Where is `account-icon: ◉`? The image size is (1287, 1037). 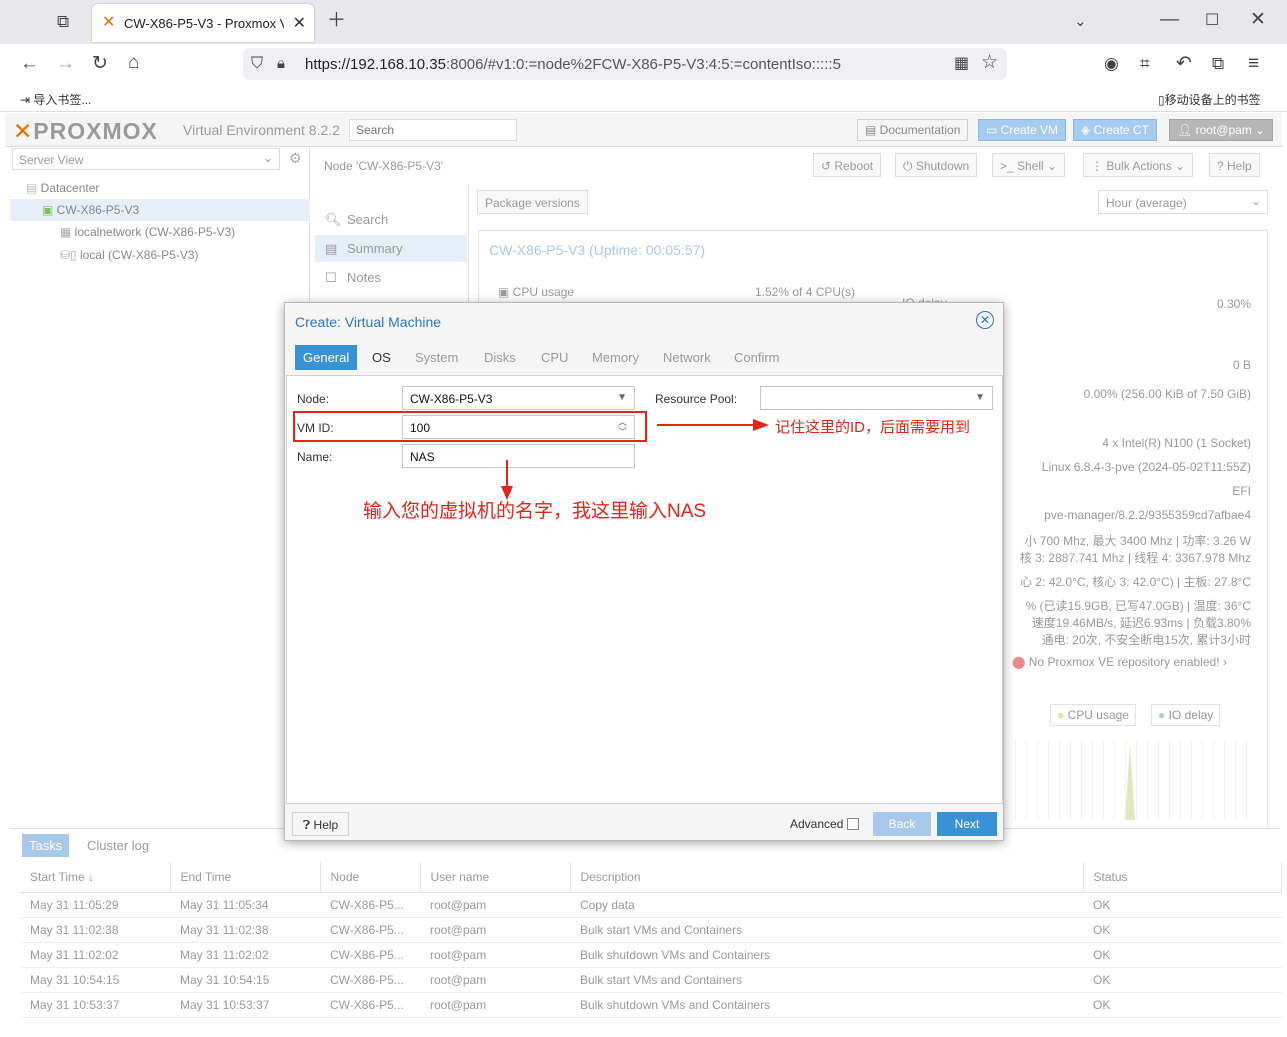 account-icon: ◉ is located at coordinates (1111, 64).